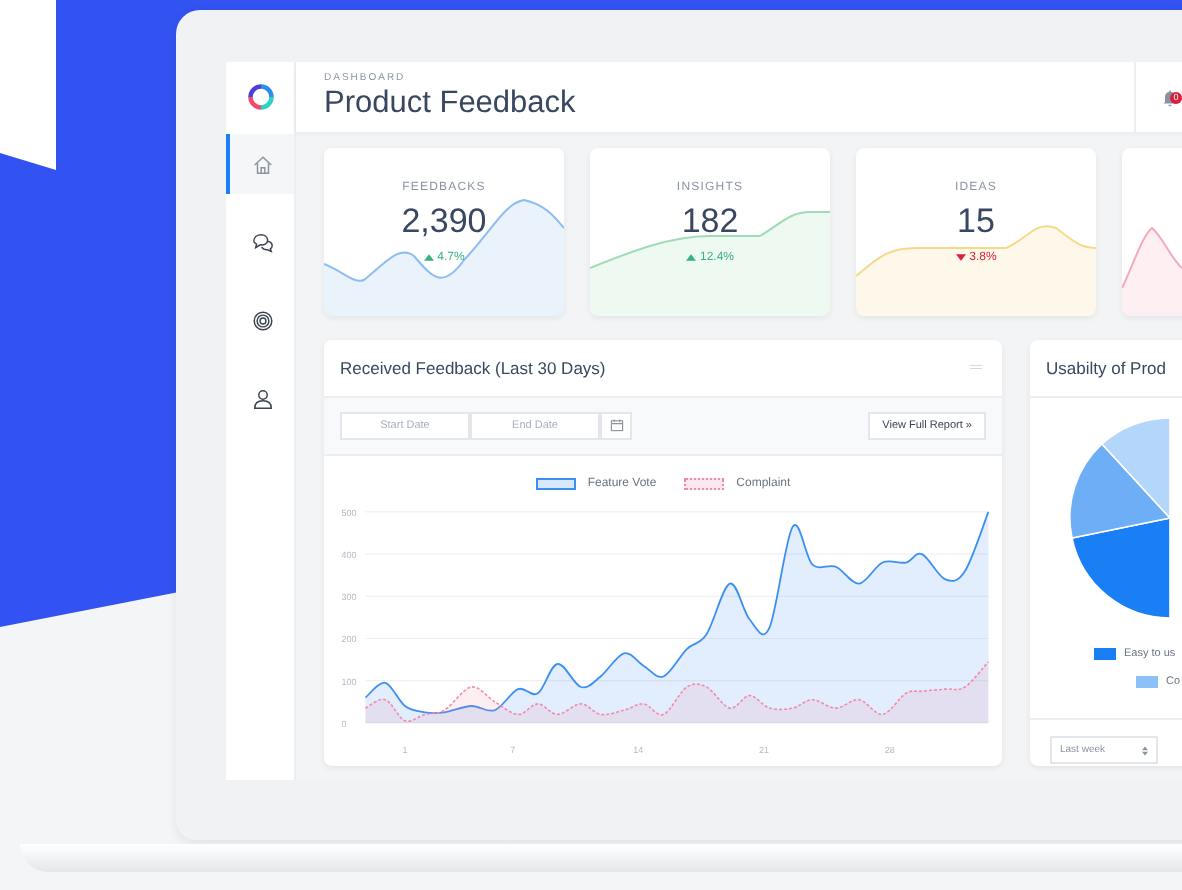  I want to click on calendar-icon, so click(616, 425).